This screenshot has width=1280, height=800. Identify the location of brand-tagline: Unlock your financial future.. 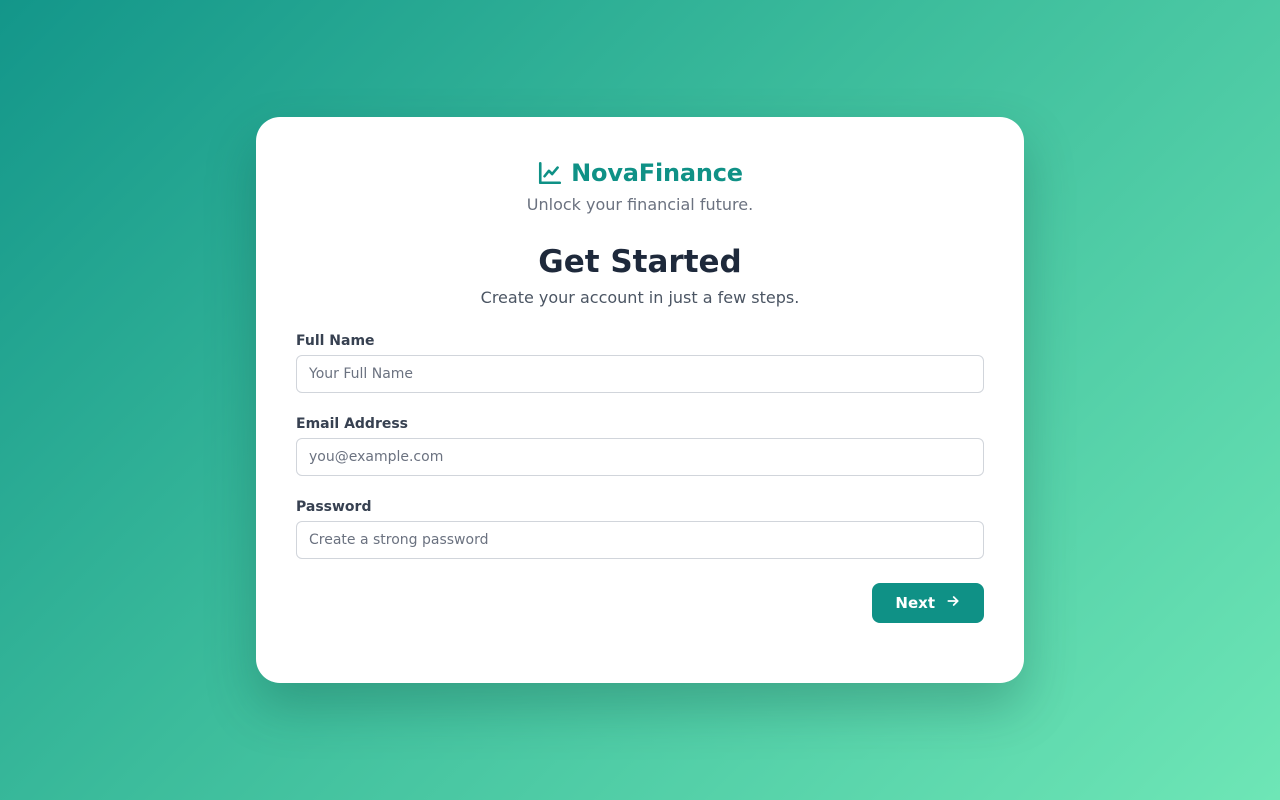
(640, 204).